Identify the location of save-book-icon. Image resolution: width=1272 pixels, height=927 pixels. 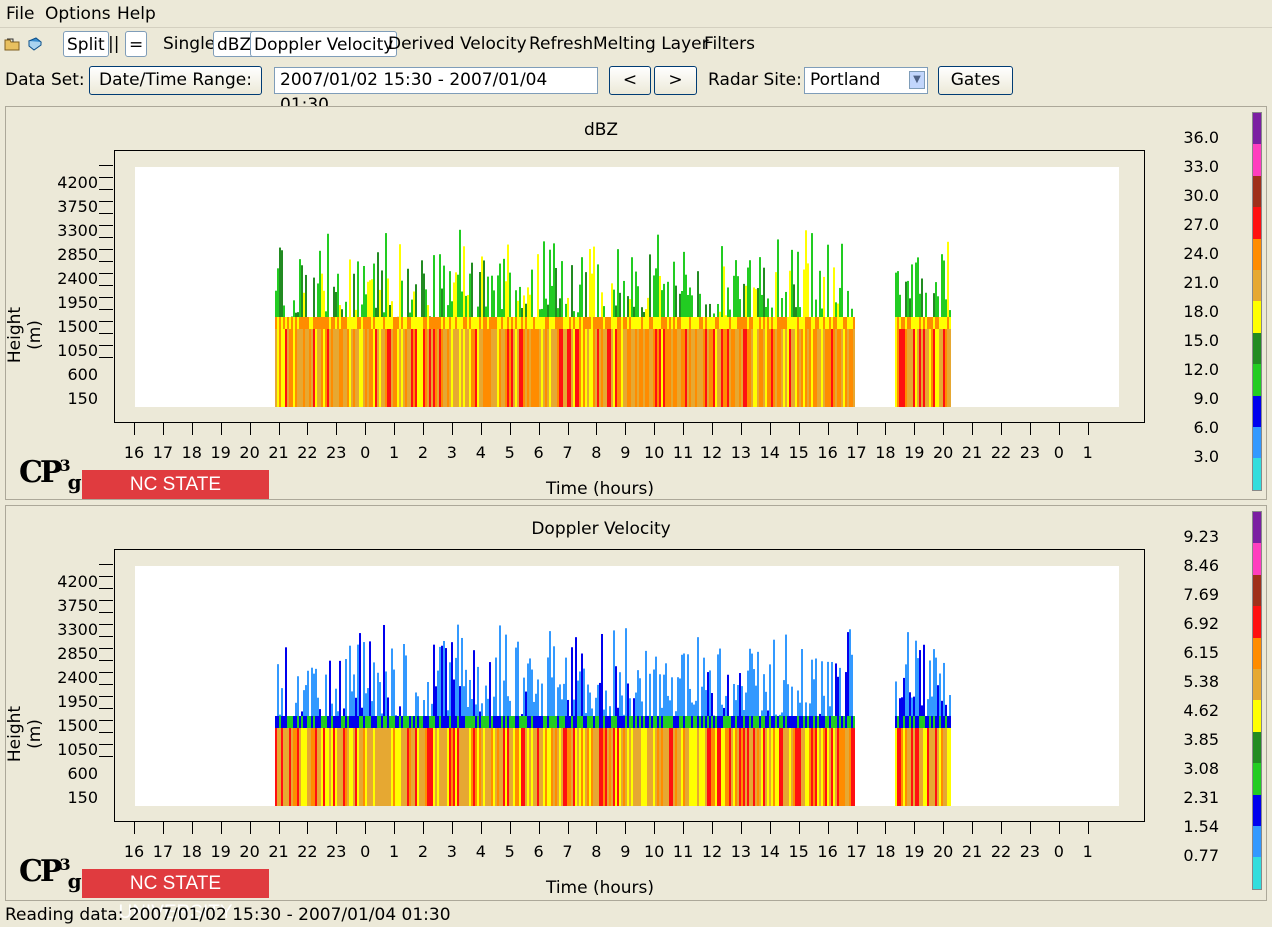
(35, 44).